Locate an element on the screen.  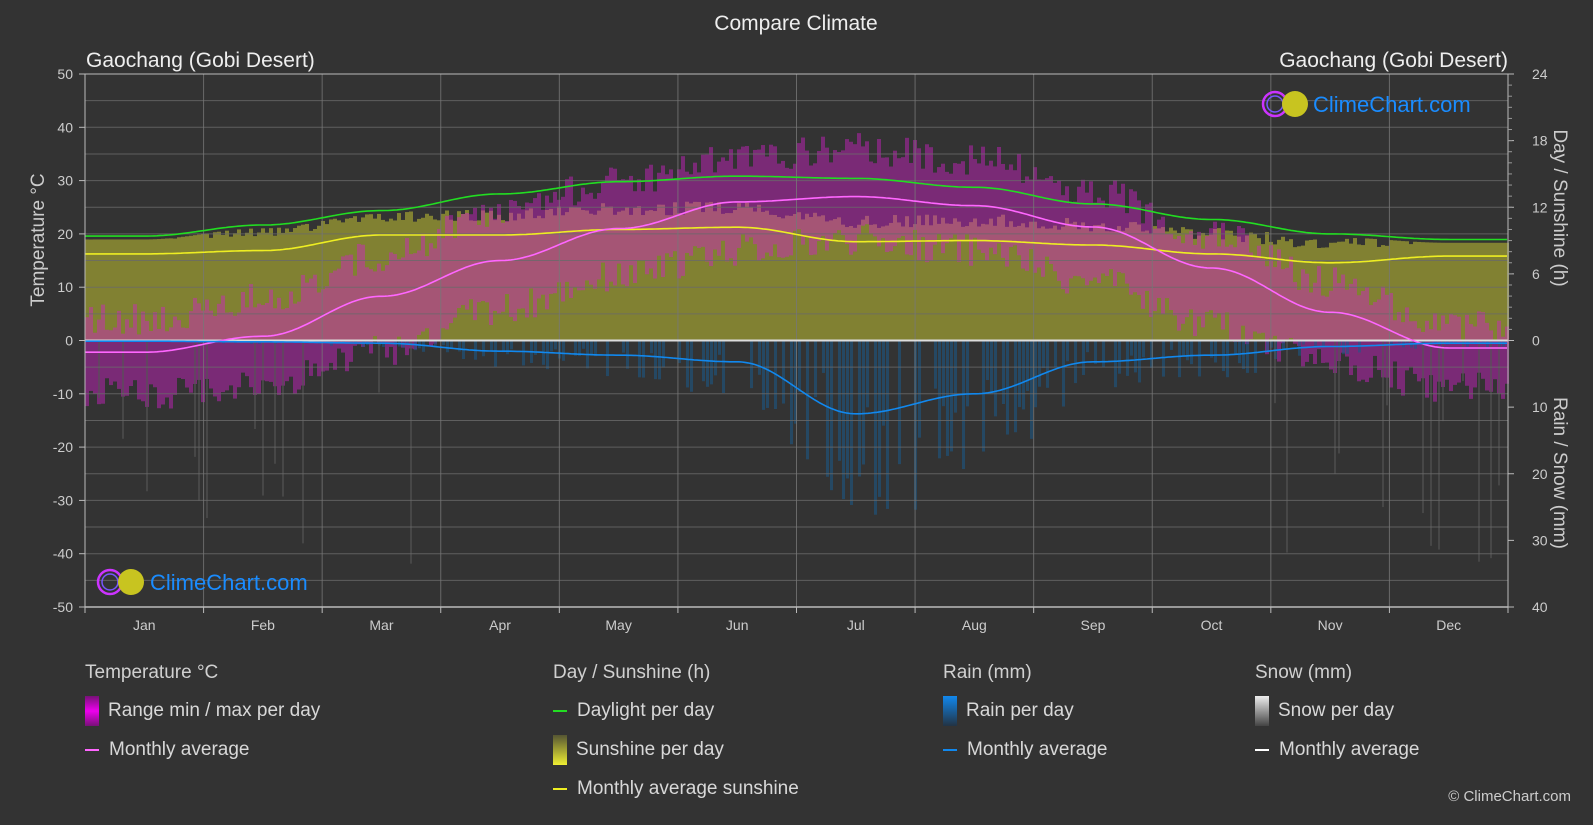
y-right-top-label: Day / Sunshine (h) is located at coordinates (1559, 207).